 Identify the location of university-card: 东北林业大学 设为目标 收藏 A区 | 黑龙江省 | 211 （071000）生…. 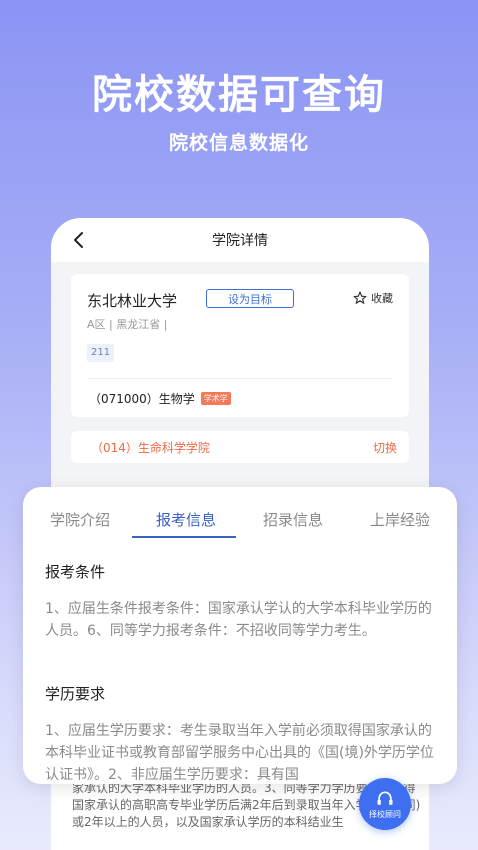
(240, 345).